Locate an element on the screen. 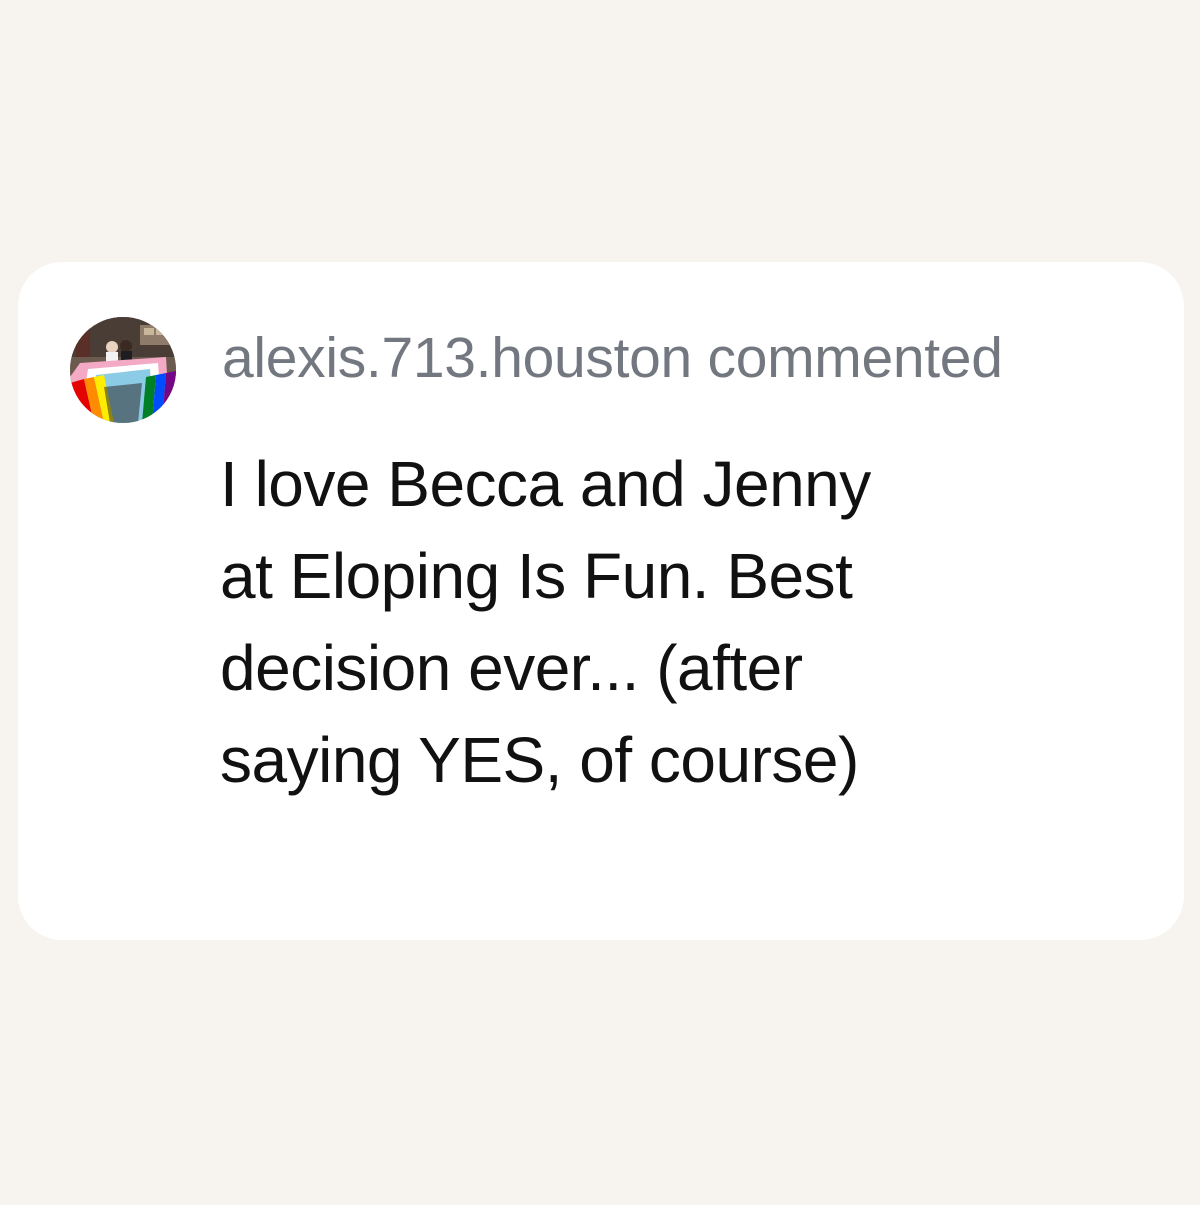 Image resolution: width=1200 pixels, height=1205 pixels. avatar is located at coordinates (123, 370).